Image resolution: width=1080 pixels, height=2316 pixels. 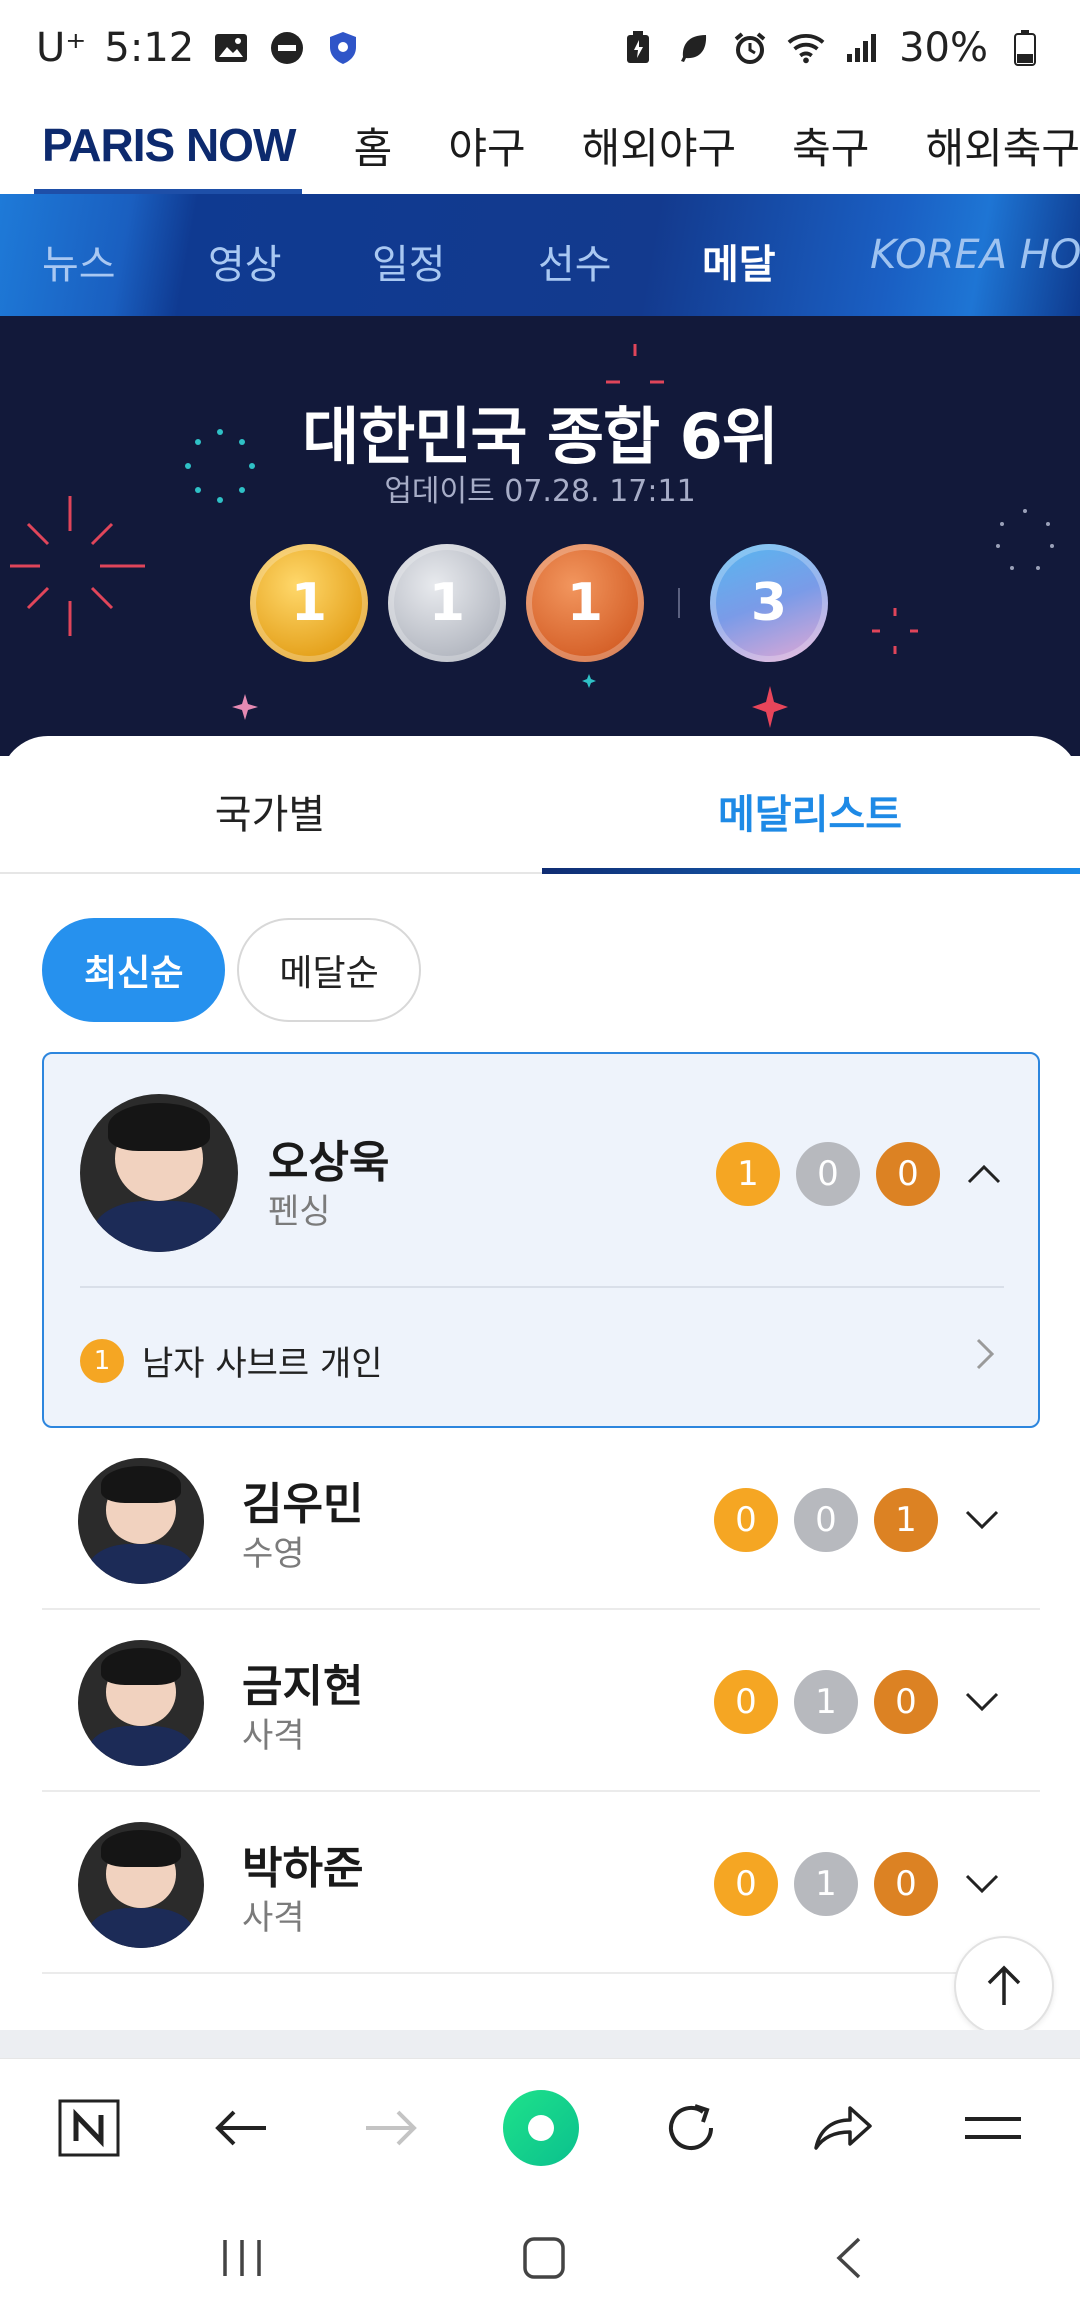 I want to click on battery-icon, so click(x=1025, y=48).